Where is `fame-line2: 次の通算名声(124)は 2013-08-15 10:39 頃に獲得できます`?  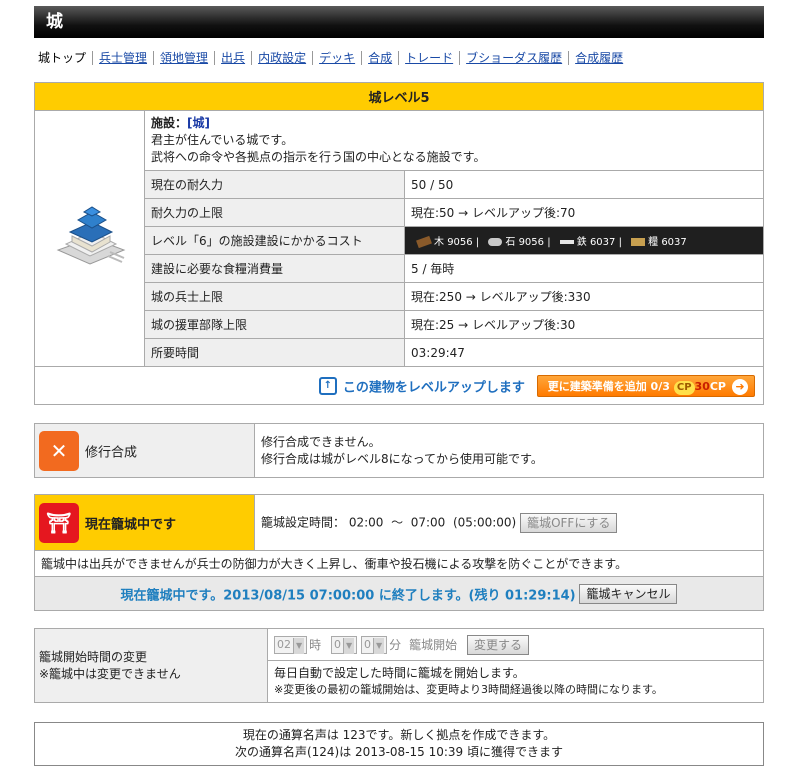 fame-line2: 次の通算名声(124)は 2013-08-15 10:39 頃に獲得できます is located at coordinates (399, 752).